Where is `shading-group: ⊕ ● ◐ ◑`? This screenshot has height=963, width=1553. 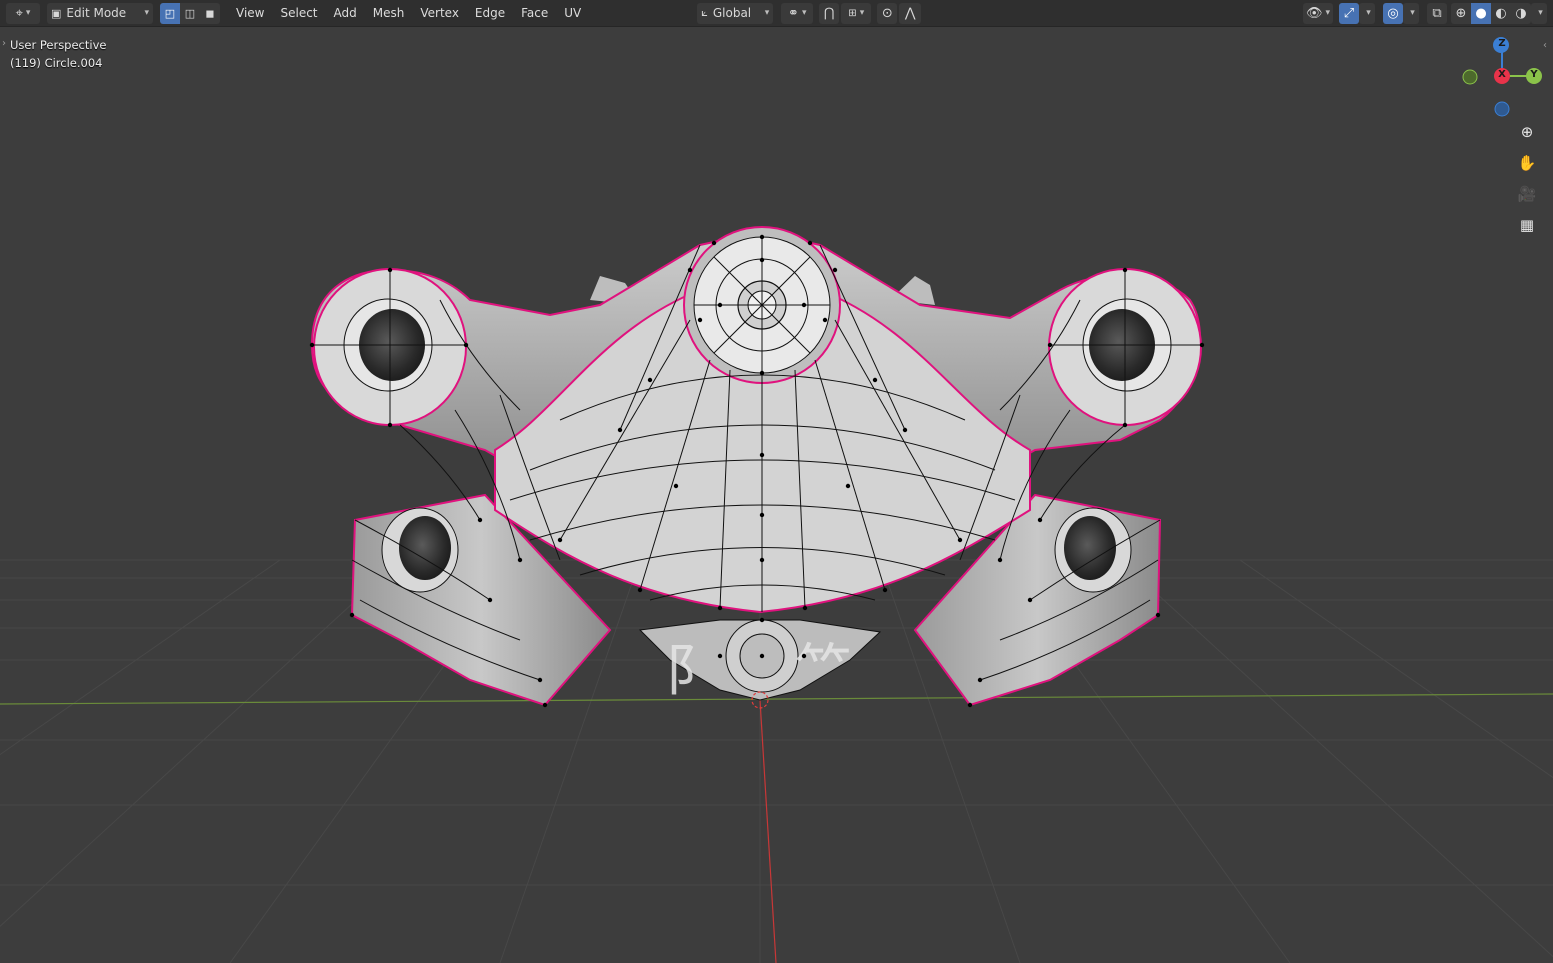
shading-group: ⊕ ● ◐ ◑ is located at coordinates (1491, 13).